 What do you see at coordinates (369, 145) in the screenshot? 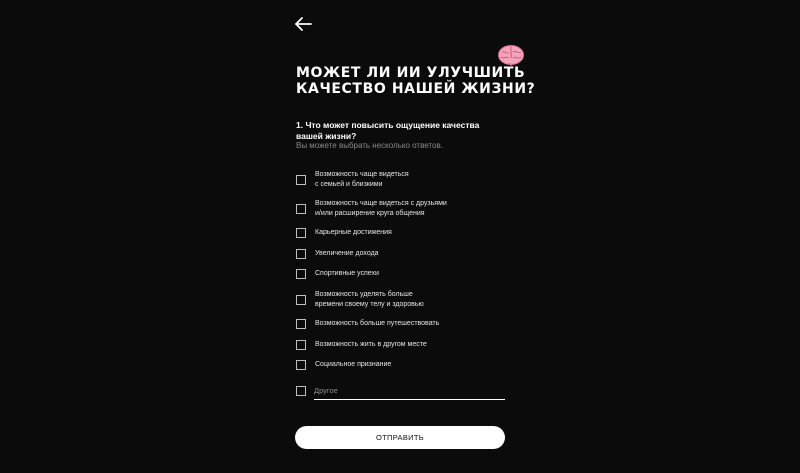
I see `question-hint: Вы можете выбрать несколько ответов.` at bounding box center [369, 145].